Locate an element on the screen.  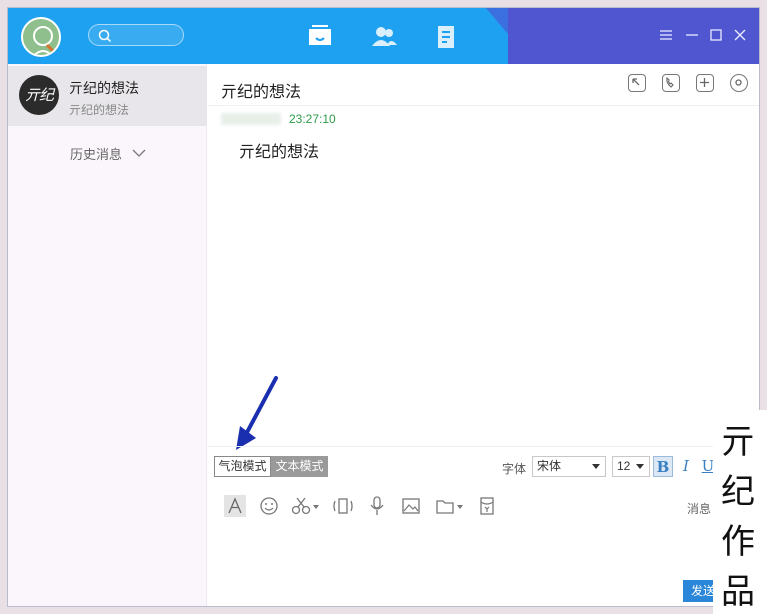
contacts-tab-icon is located at coordinates (384, 37).